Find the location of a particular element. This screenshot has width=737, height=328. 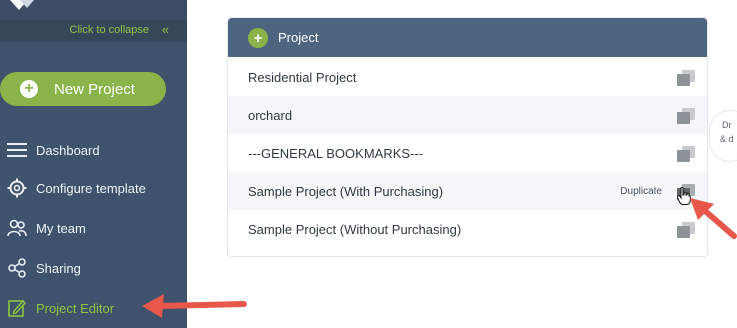

gear-icon is located at coordinates (17, 188).